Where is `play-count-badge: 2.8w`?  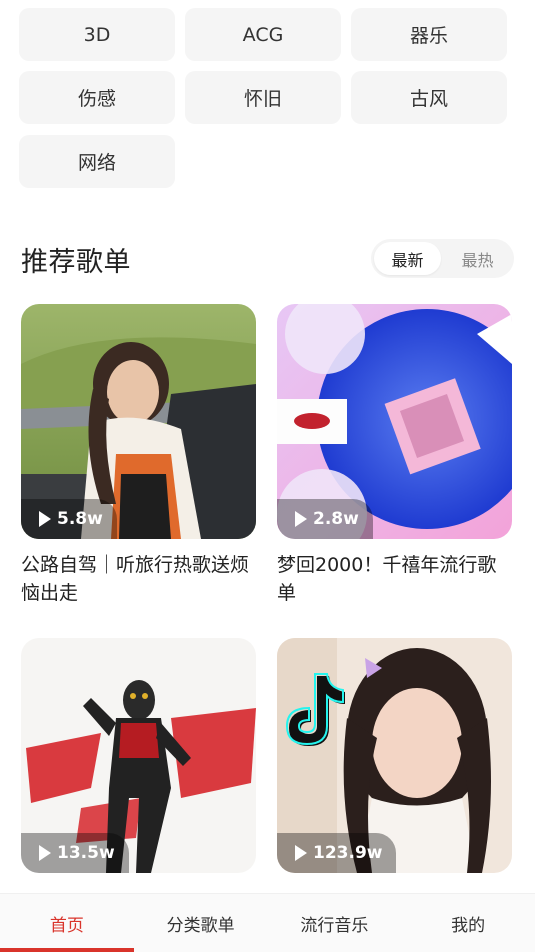
play-count-badge: 2.8w is located at coordinates (325, 519).